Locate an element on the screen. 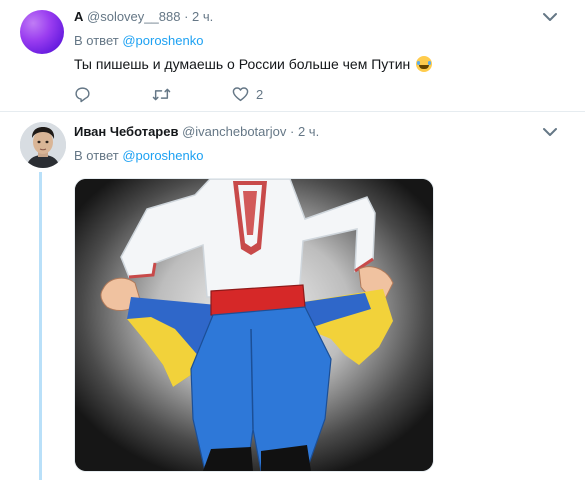 The image size is (585, 480). like-icon is located at coordinates (240, 94).